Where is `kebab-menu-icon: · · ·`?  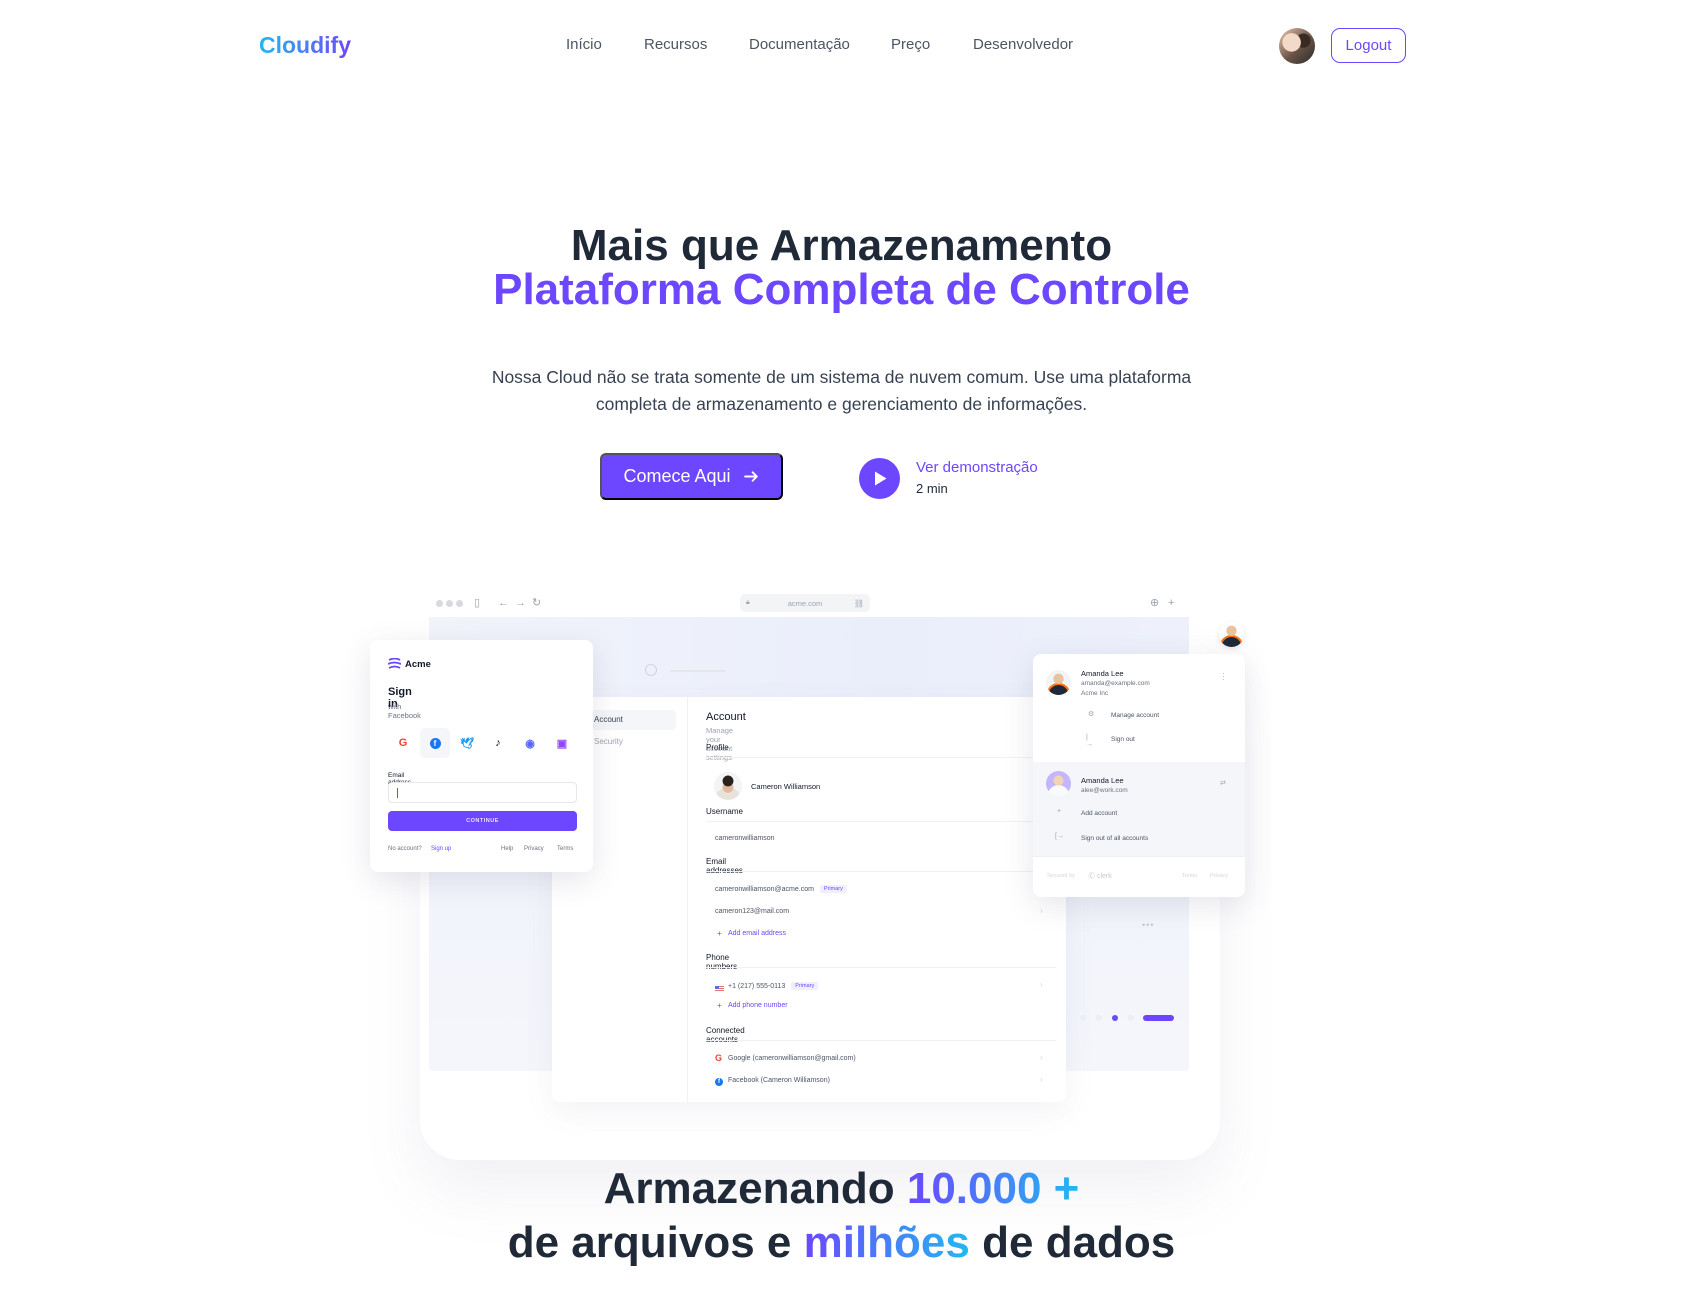
kebab-menu-icon: · · · is located at coordinates (1223, 676).